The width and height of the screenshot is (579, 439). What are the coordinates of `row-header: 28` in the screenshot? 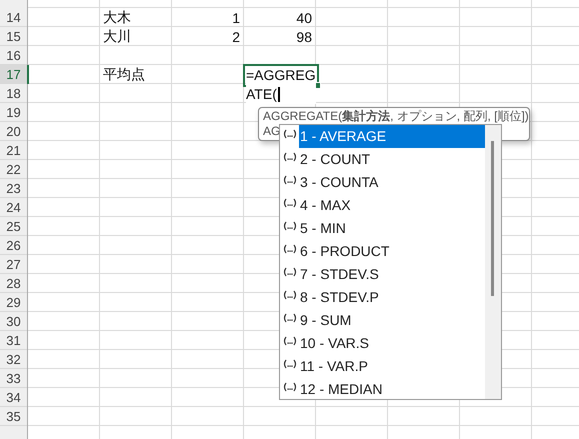 It's located at (13, 283).